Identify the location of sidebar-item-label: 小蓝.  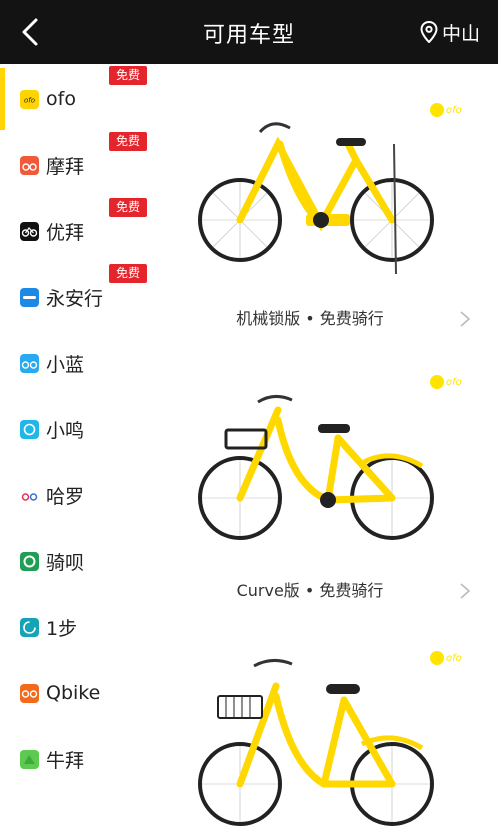
(65, 364).